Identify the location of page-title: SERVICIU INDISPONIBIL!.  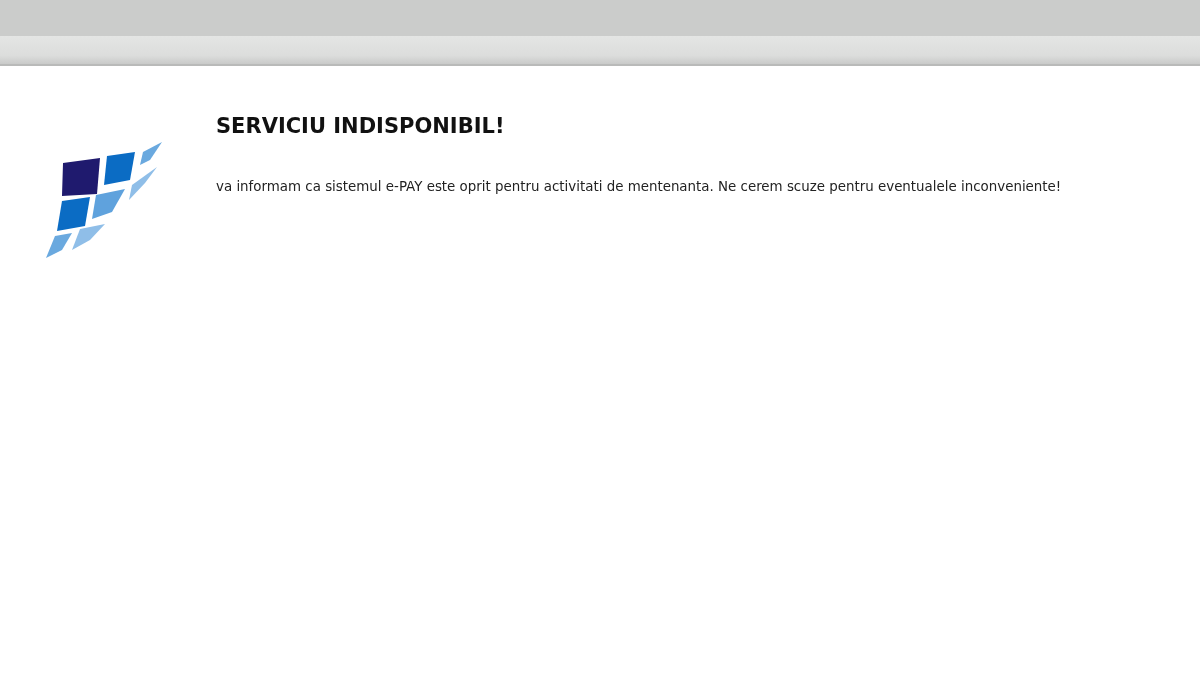
(361, 127).